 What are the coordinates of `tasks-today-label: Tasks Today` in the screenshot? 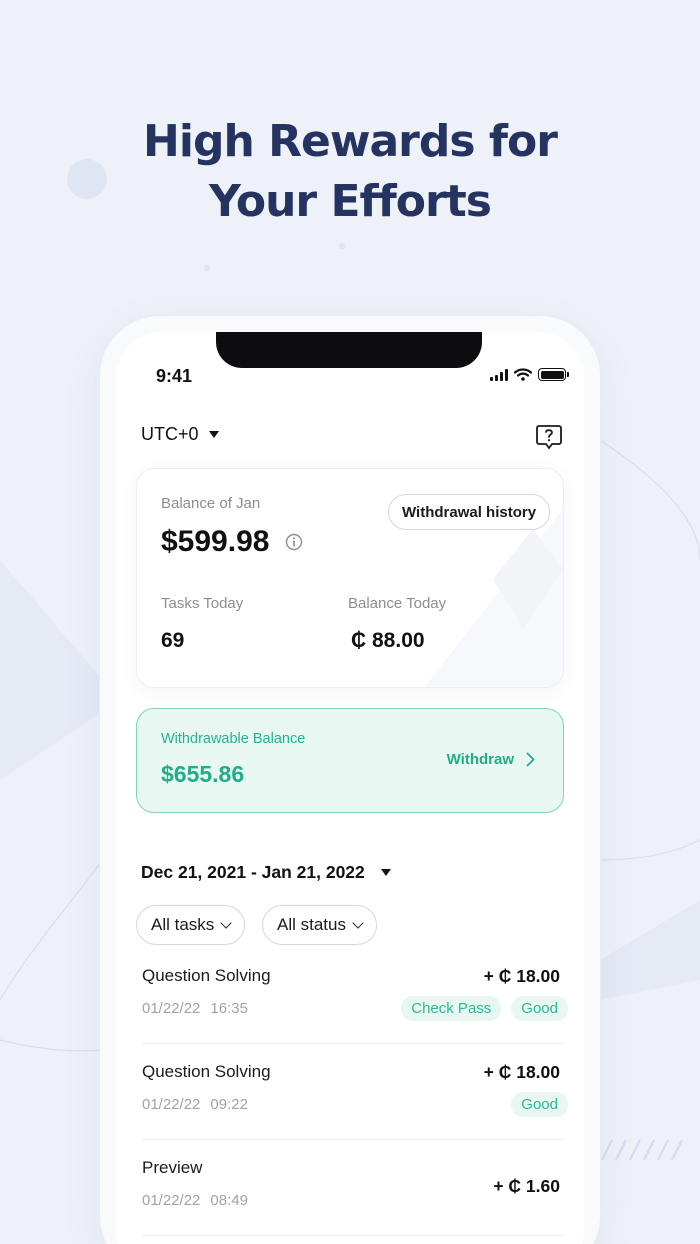 It's located at (202, 603).